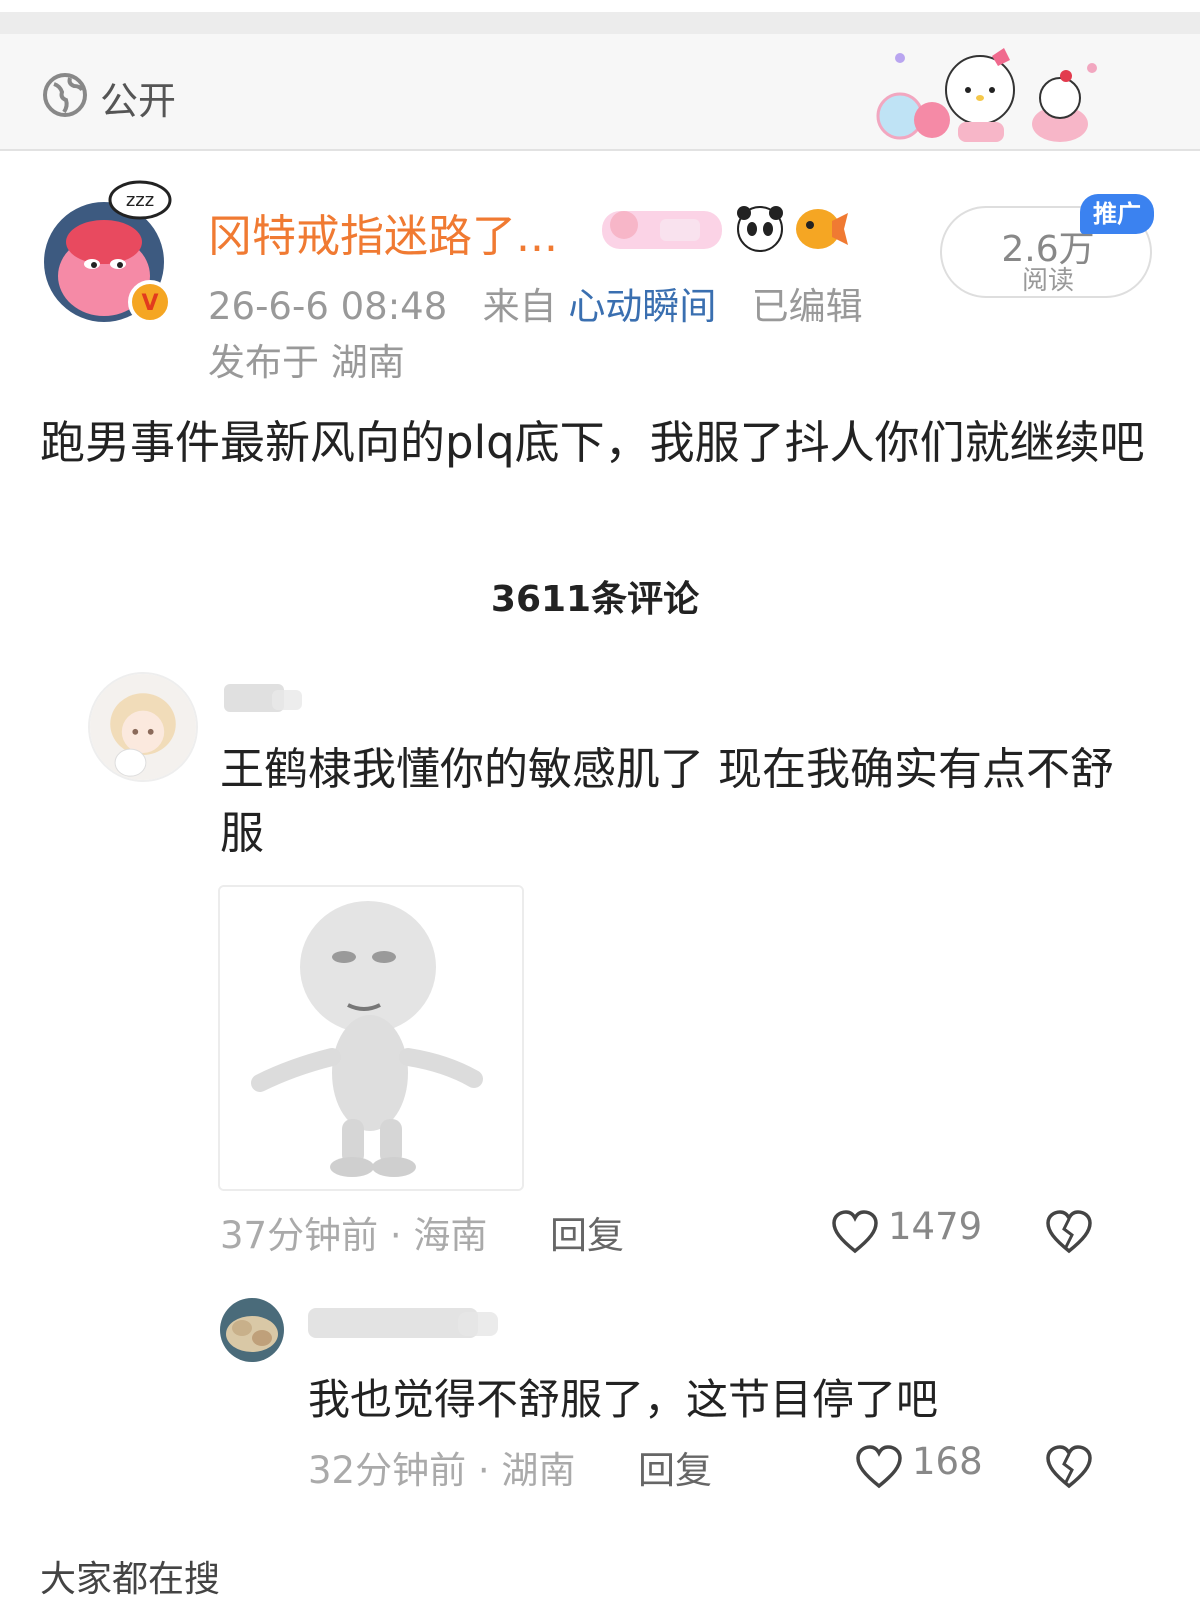  Describe the element at coordinates (1047, 281) in the screenshot. I see `views-label: 阅读` at that location.